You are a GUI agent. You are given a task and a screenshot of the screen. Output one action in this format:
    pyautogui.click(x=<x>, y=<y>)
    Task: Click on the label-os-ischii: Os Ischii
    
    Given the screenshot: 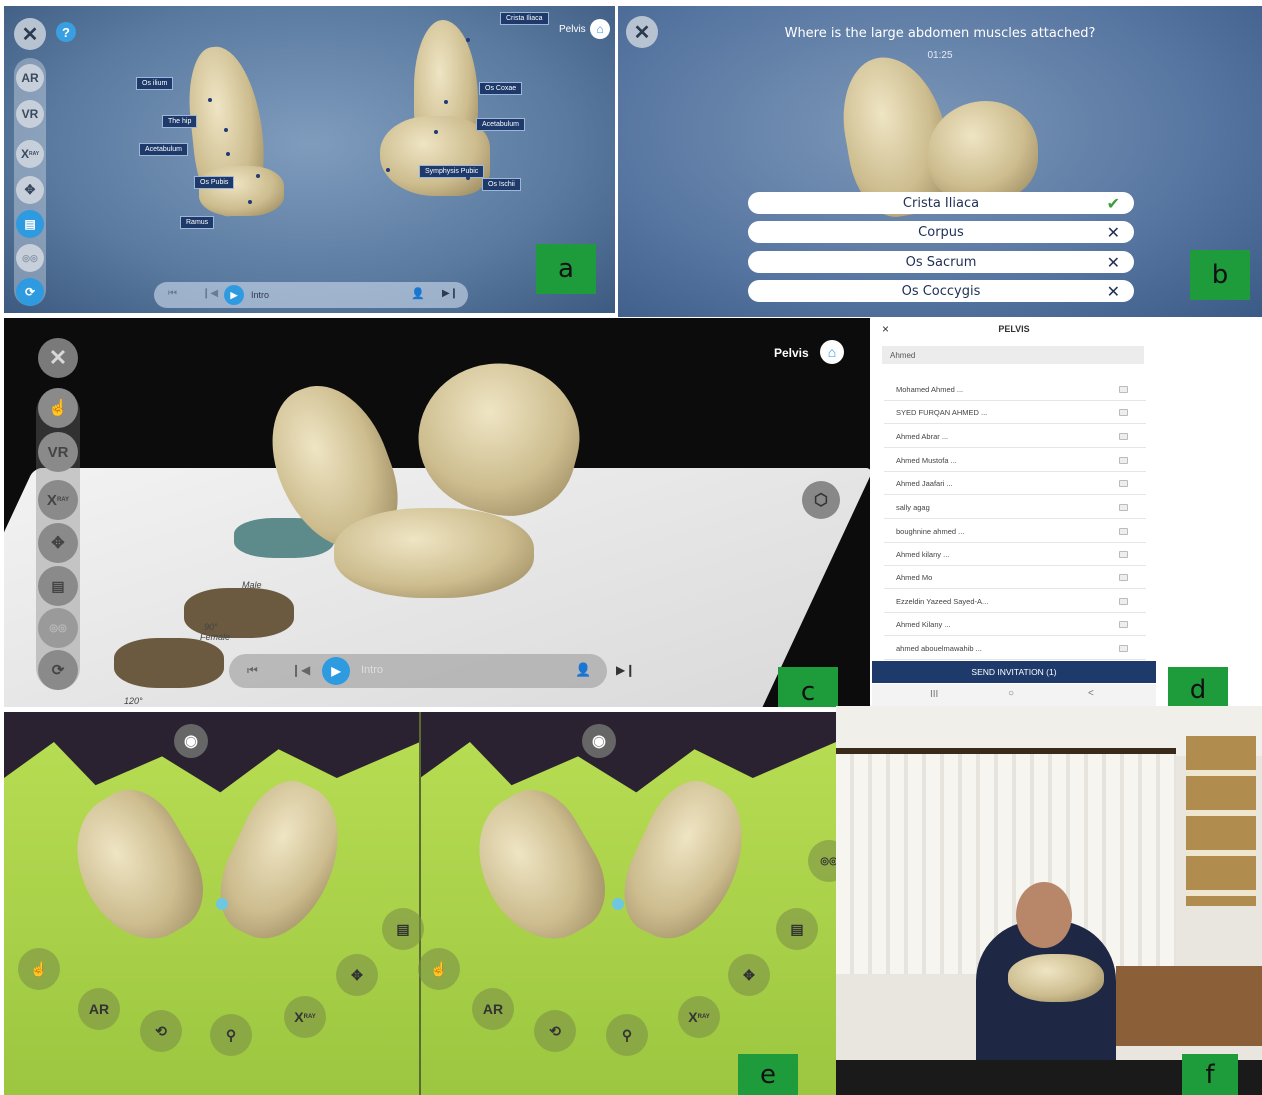 What is the action you would take?
    pyautogui.click(x=501, y=184)
    